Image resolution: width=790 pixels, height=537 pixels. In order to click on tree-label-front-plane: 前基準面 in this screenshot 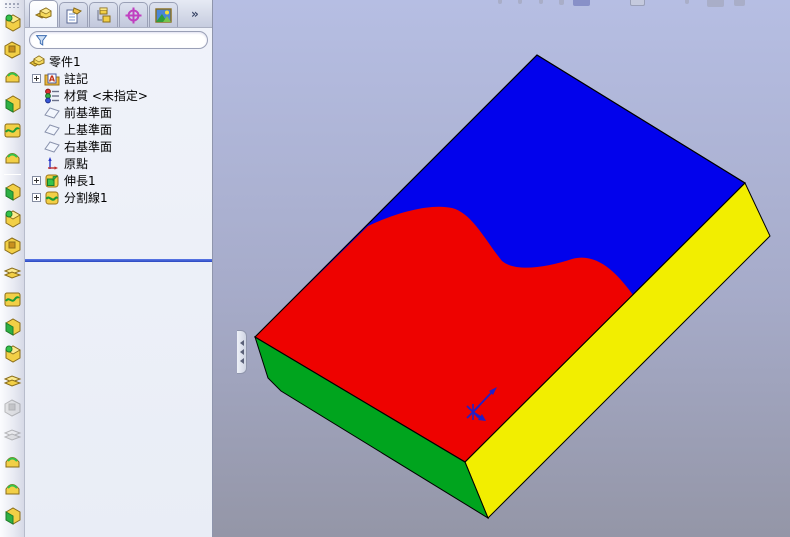, I will do `click(88, 113)`.